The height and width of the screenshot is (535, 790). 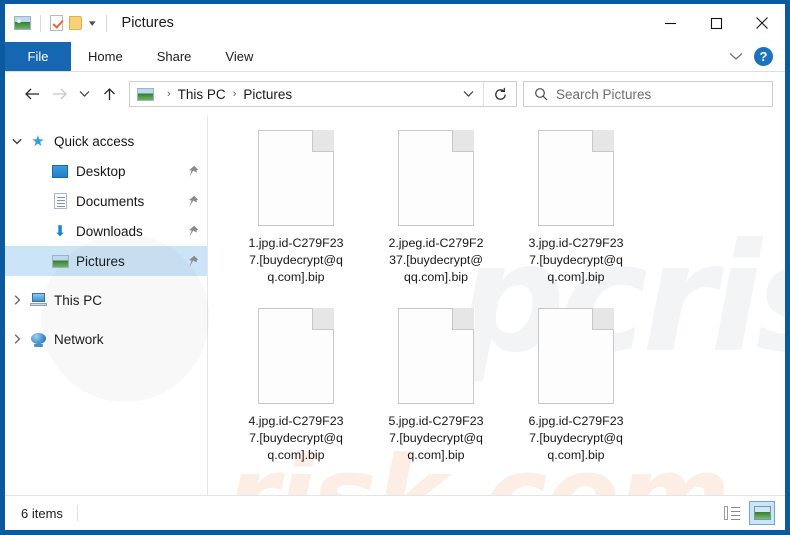 I want to click on forward-button, so click(x=59, y=94).